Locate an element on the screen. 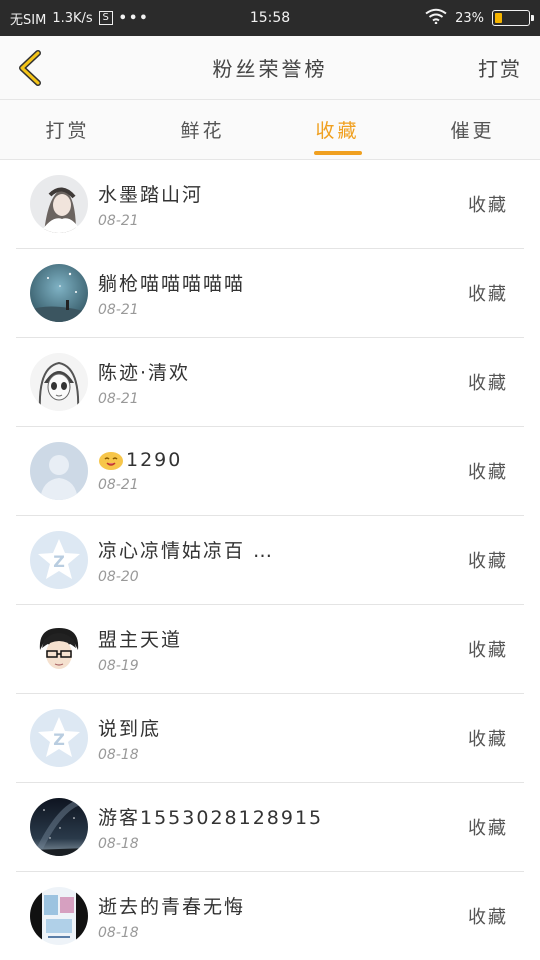 The width and height of the screenshot is (540, 960). user-name: 陈迹·清欢 is located at coordinates (144, 372).